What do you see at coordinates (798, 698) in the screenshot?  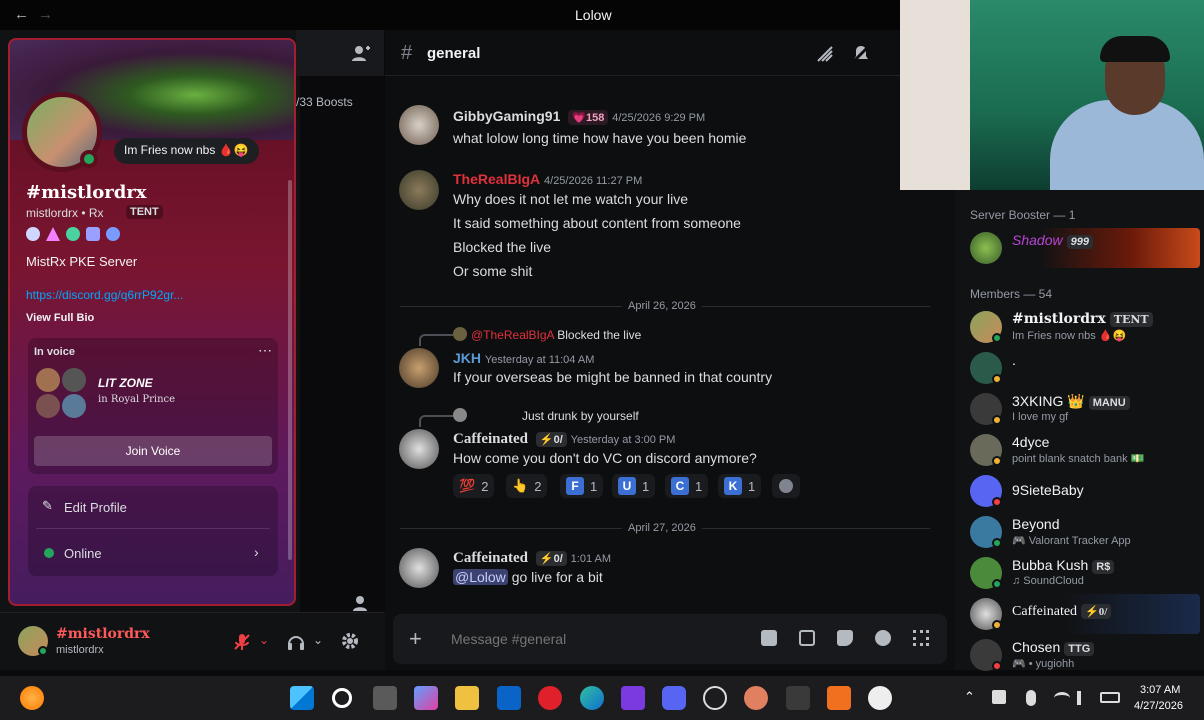 I see `camera-icon` at bounding box center [798, 698].